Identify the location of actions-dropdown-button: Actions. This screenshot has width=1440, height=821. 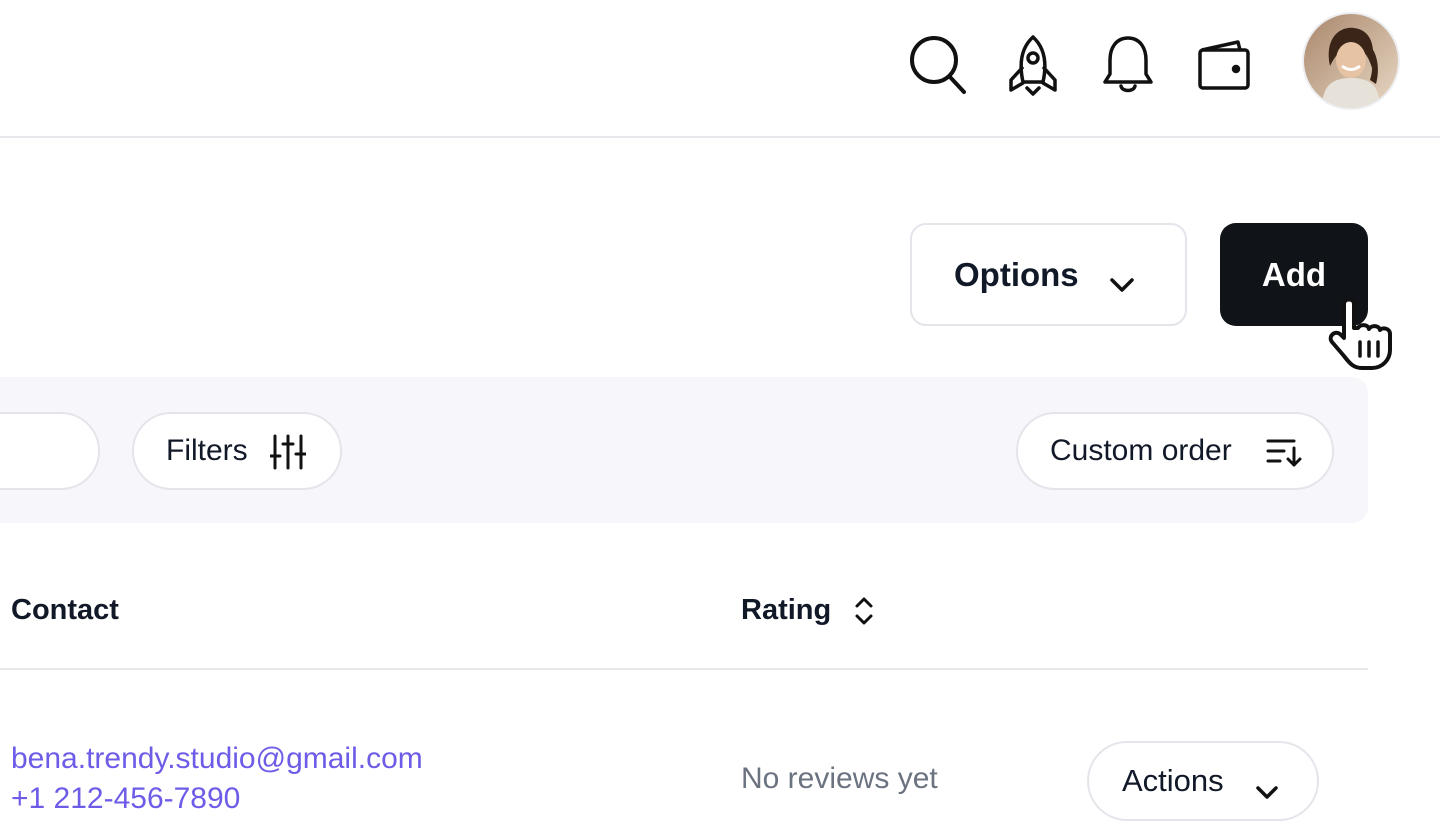
(1203, 781).